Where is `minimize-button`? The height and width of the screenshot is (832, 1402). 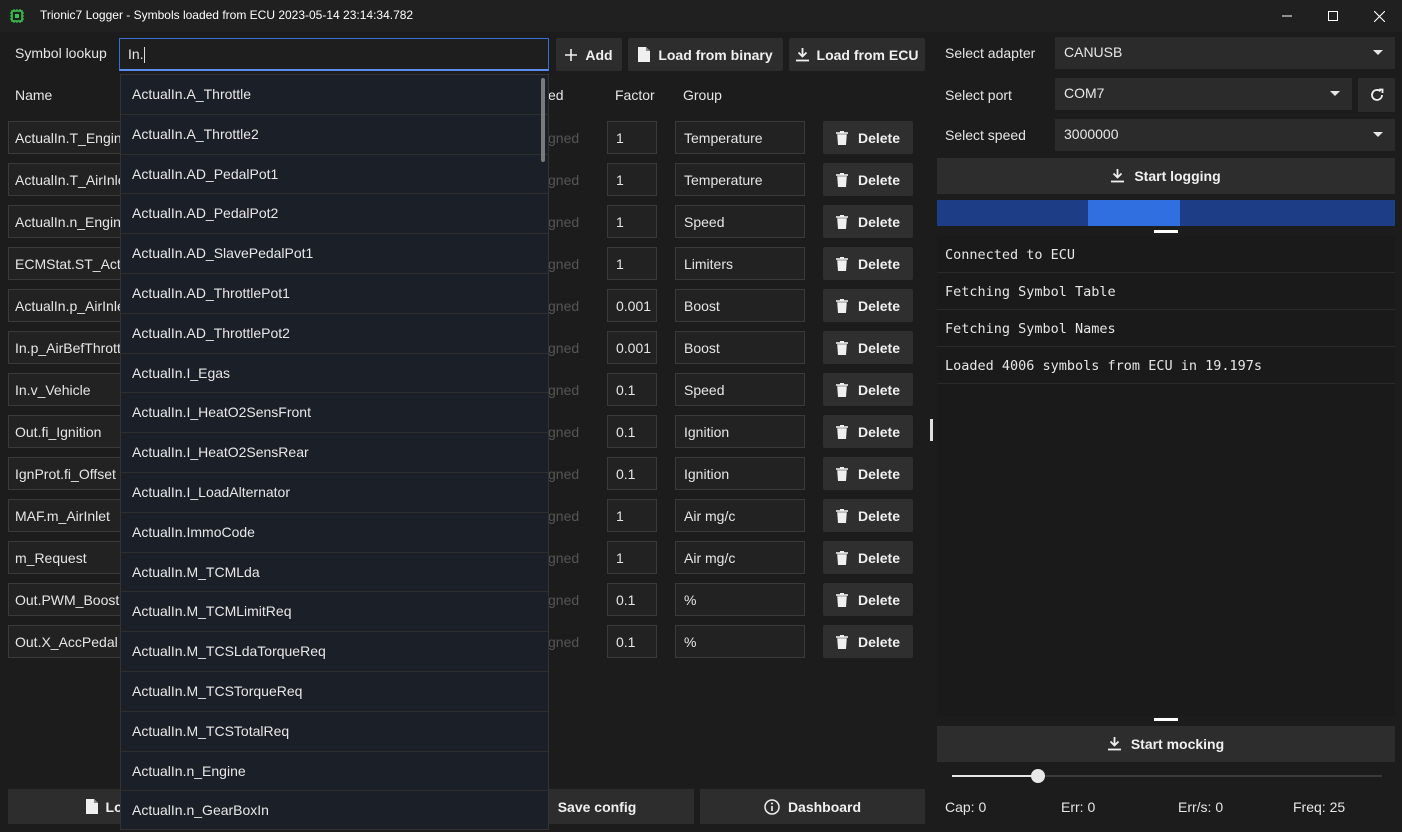
minimize-button is located at coordinates (1287, 16).